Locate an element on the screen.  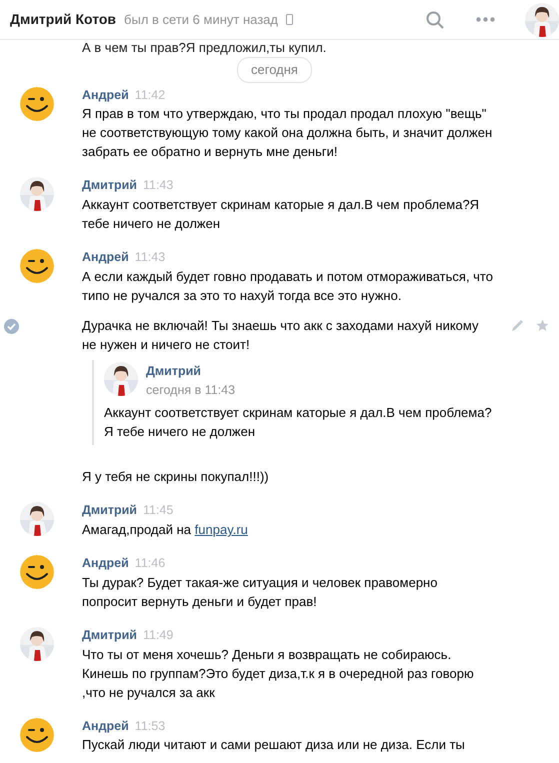
message-text: Аккаунт соответствует скринам каторые я дал.В чем проблема?Я тебе ничего не должен is located at coordinates (281, 214).